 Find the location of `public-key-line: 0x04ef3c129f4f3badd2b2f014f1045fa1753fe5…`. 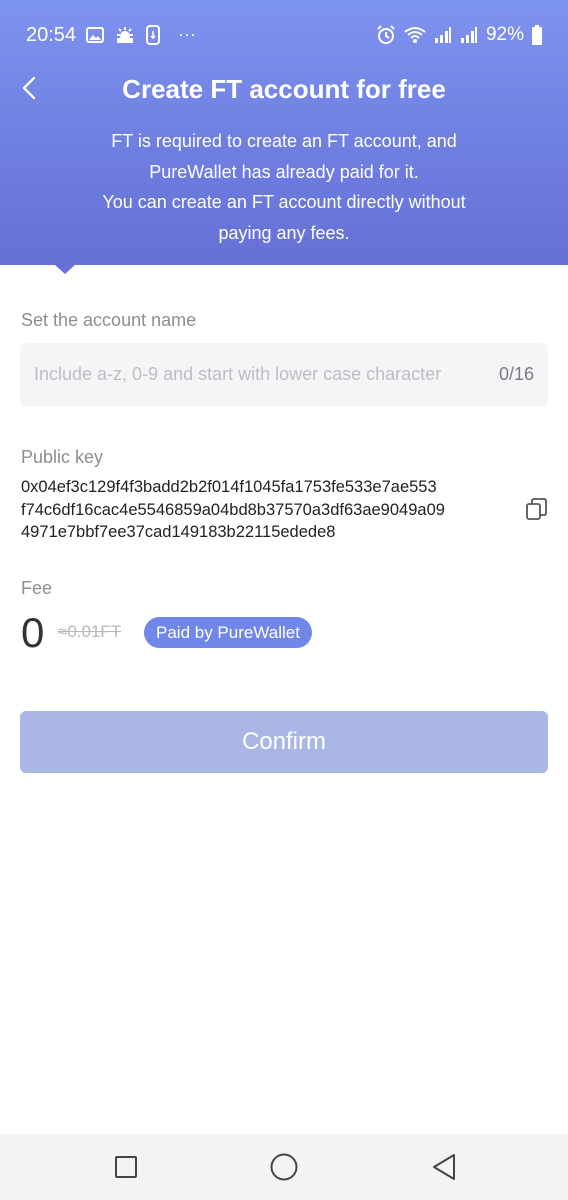

public-key-line: 0x04ef3c129f4f3badd2b2f014f1045fa1753fe5… is located at coordinates (229, 487).